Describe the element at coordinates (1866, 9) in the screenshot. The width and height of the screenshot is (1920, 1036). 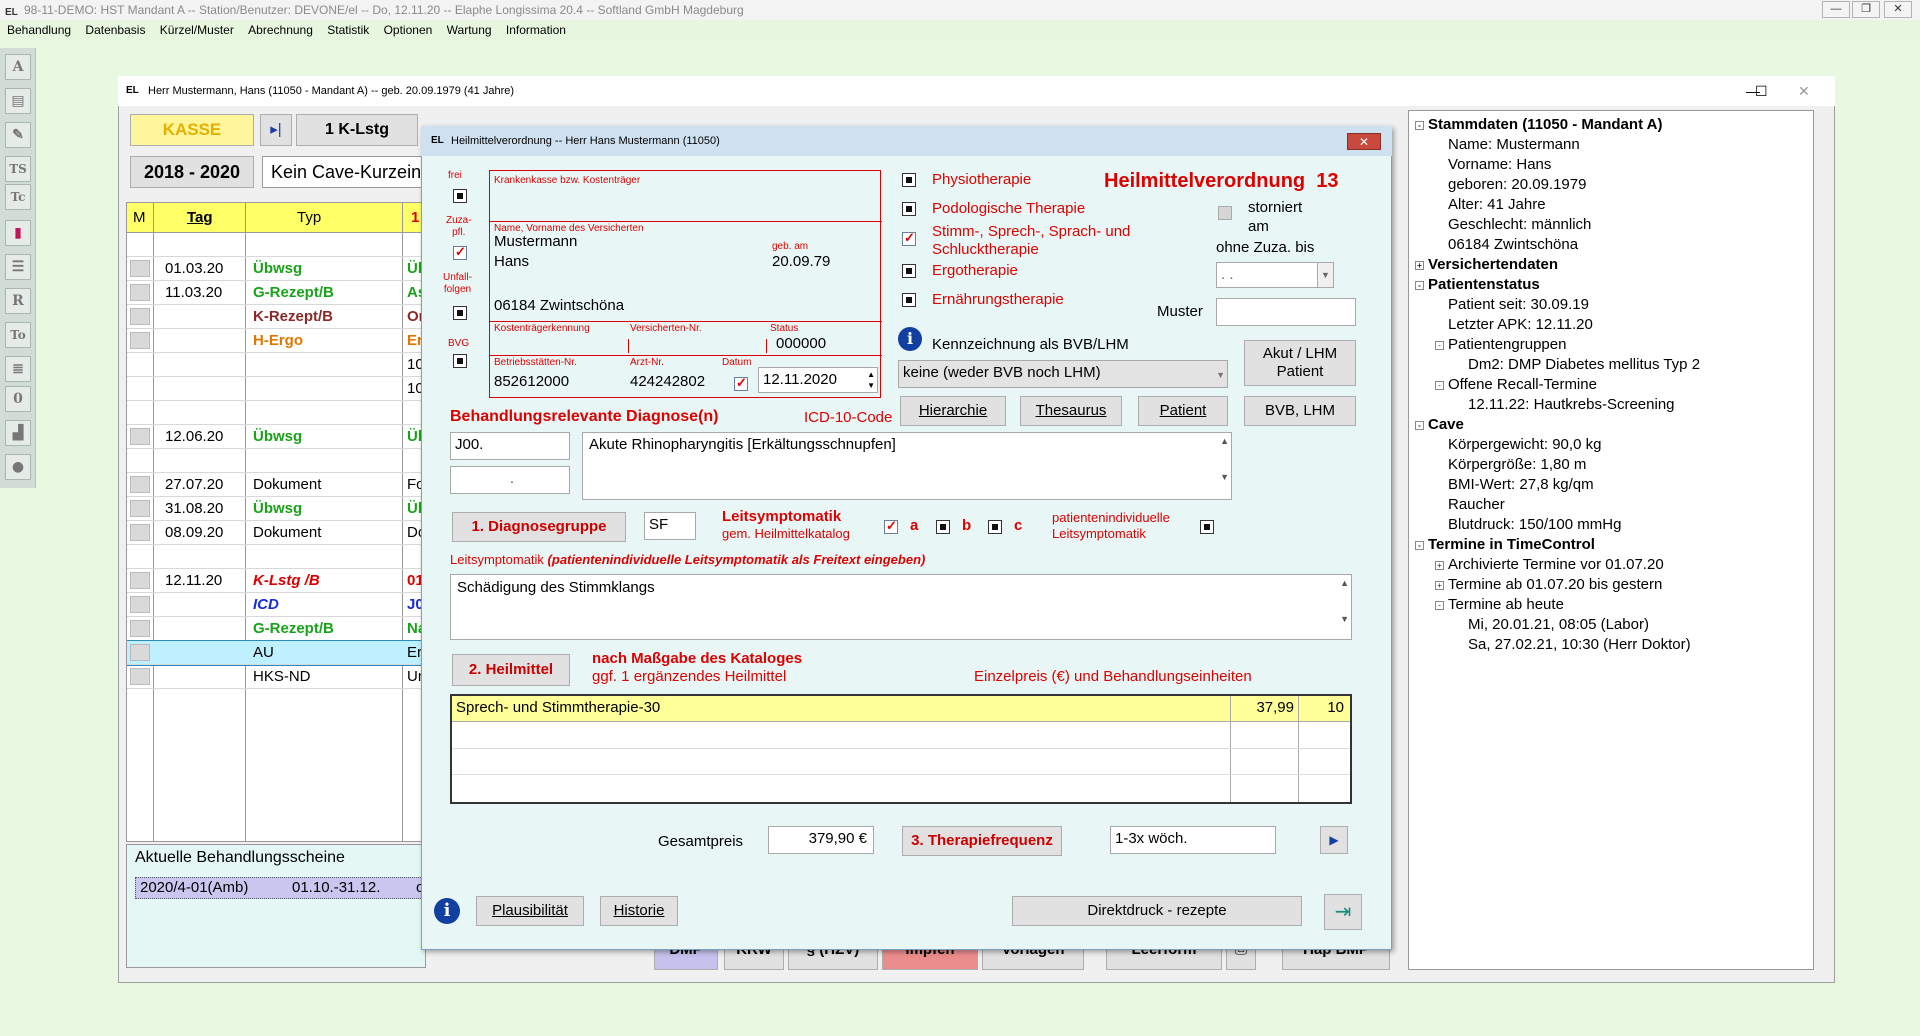
I see `restore-button: ❐` at that location.